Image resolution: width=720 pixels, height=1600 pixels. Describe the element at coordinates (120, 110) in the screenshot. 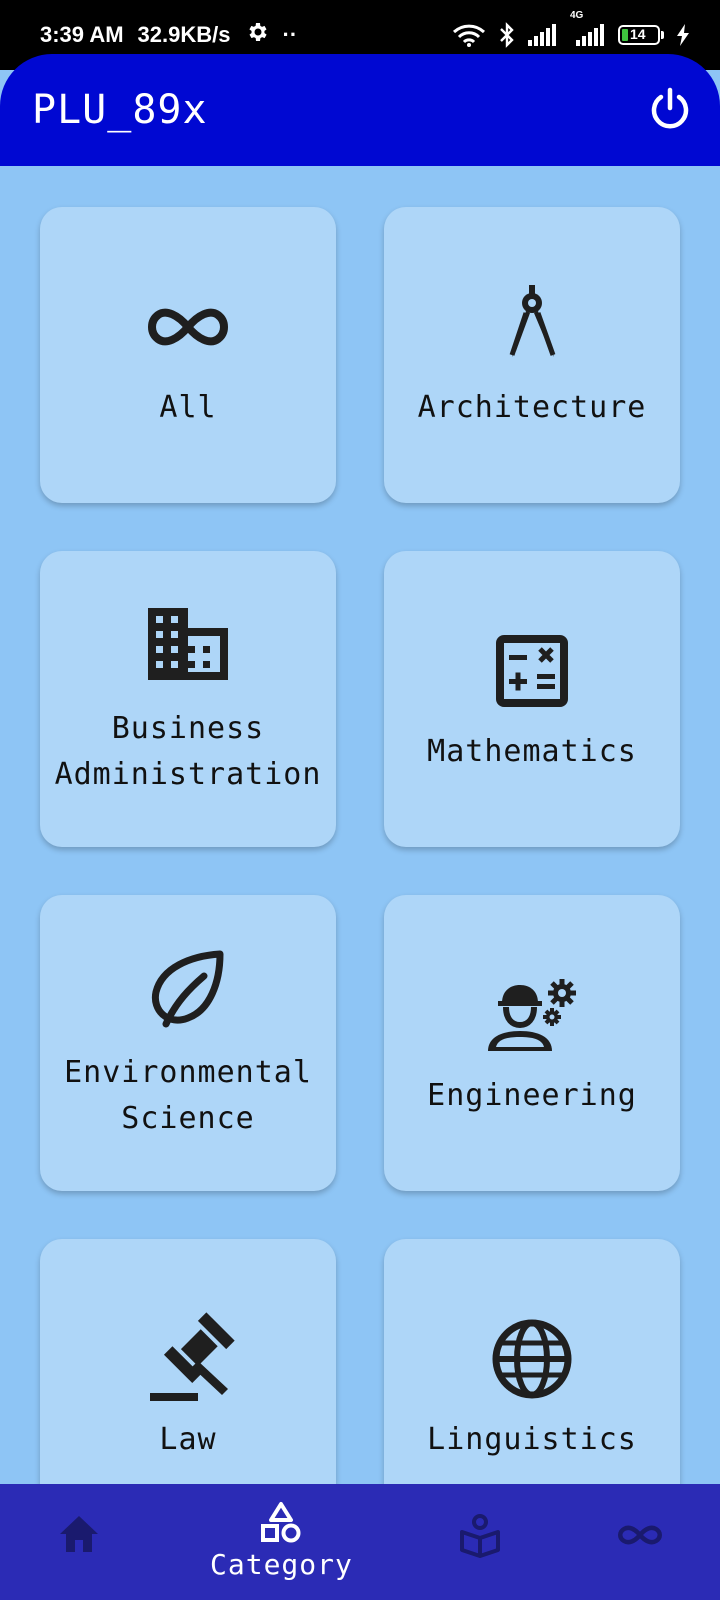

I see `app-title: PLU_89x` at that location.